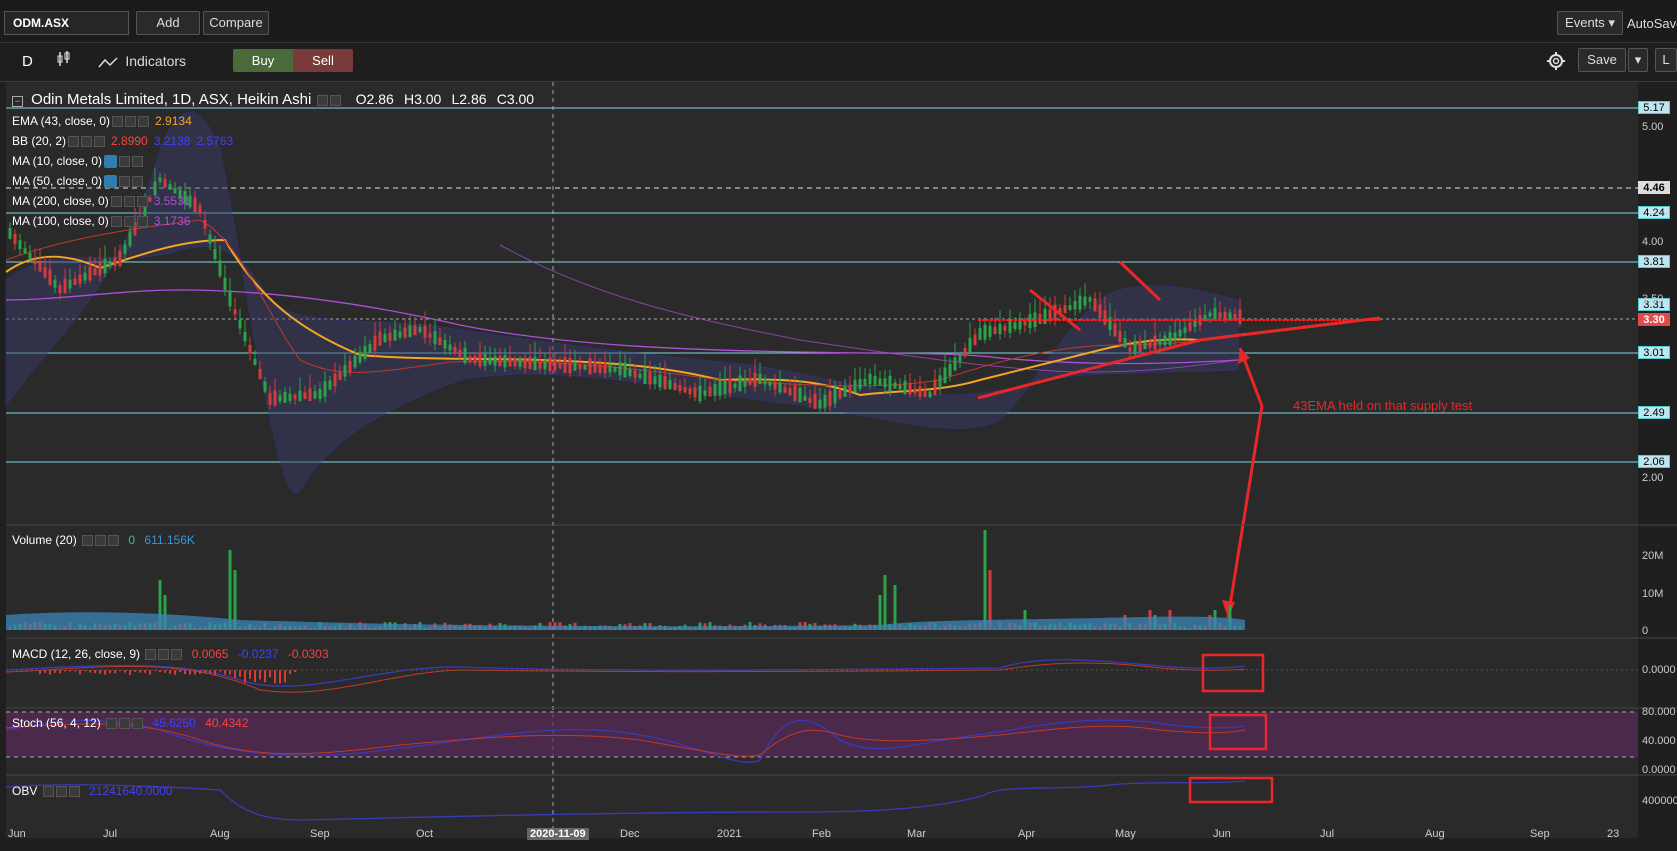 This screenshot has height=851, width=1677. Describe the element at coordinates (1652, 23) in the screenshot. I see `autosave-label: AutoSave` at that location.